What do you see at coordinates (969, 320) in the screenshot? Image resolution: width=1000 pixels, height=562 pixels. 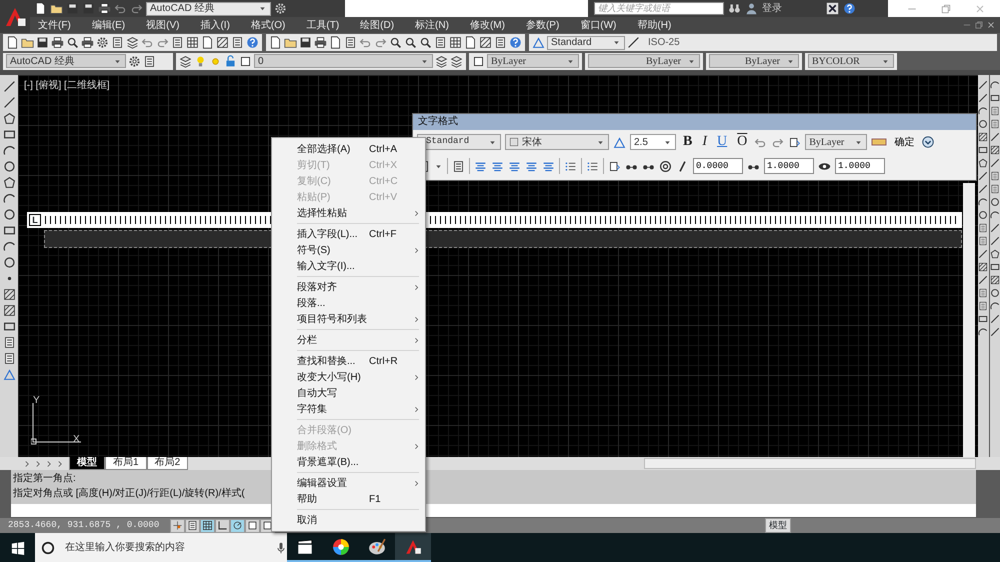 I see `vertical-scrollbar` at bounding box center [969, 320].